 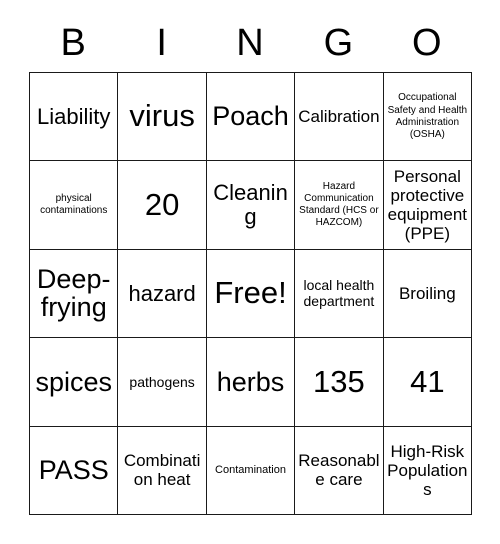 I want to click on bingo-cell-label: Poach, so click(x=250, y=116).